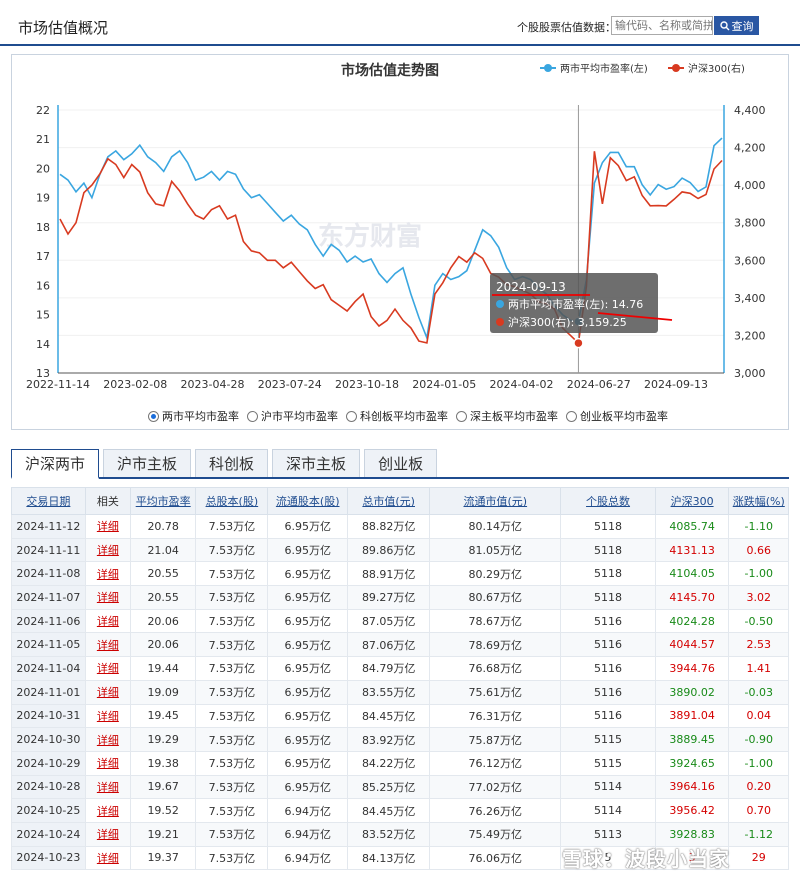 The width and height of the screenshot is (800, 883). Describe the element at coordinates (514, 416) in the screenshot. I see `radio-label: 深主板平均市盈率` at that location.